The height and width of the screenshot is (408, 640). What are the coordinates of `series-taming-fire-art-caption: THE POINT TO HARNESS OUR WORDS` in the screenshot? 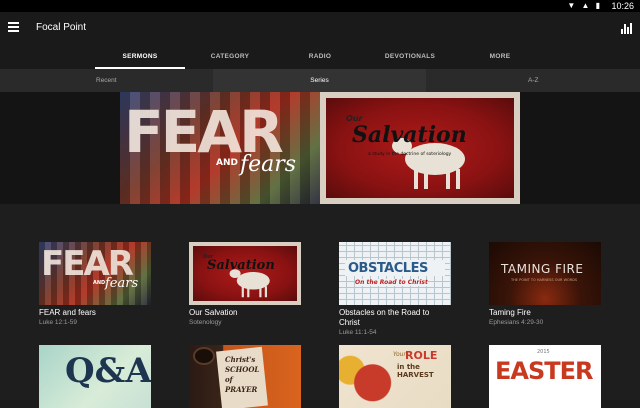 It's located at (544, 280).